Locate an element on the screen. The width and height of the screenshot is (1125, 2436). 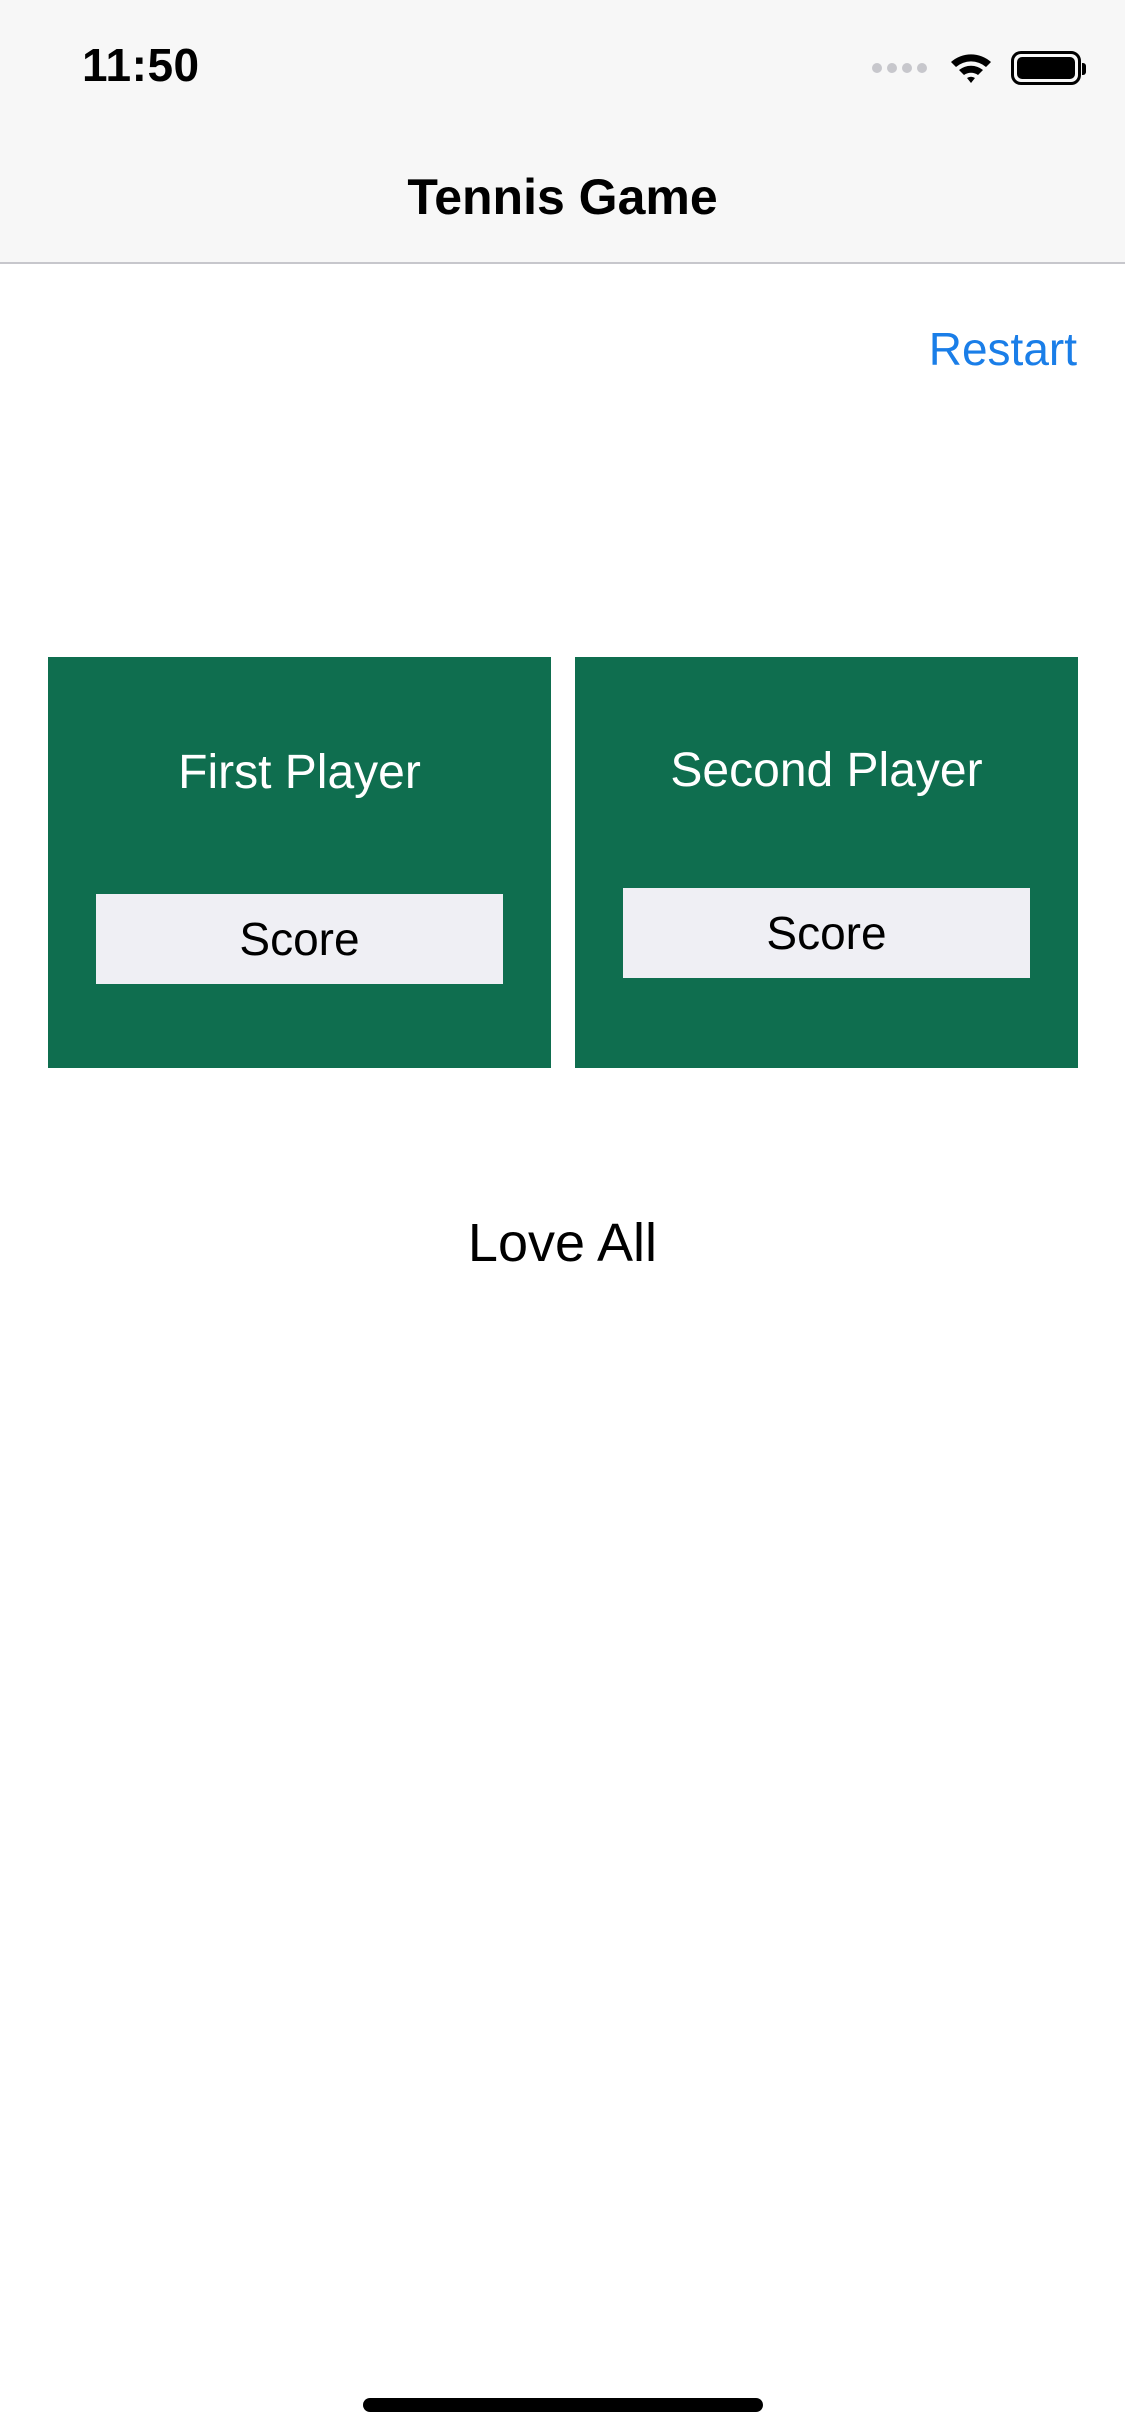
battery-icon is located at coordinates (1048, 68).